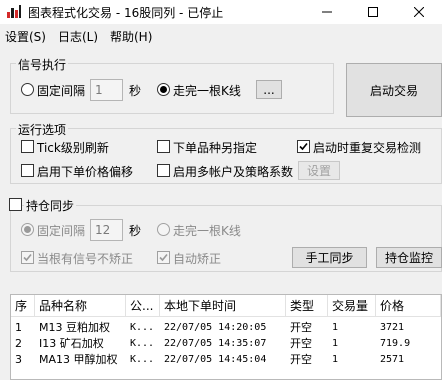 Image resolution: width=442 pixels, height=380 pixels. Describe the element at coordinates (207, 91) in the screenshot. I see `bar-complete-label: 走完一根K线` at that location.